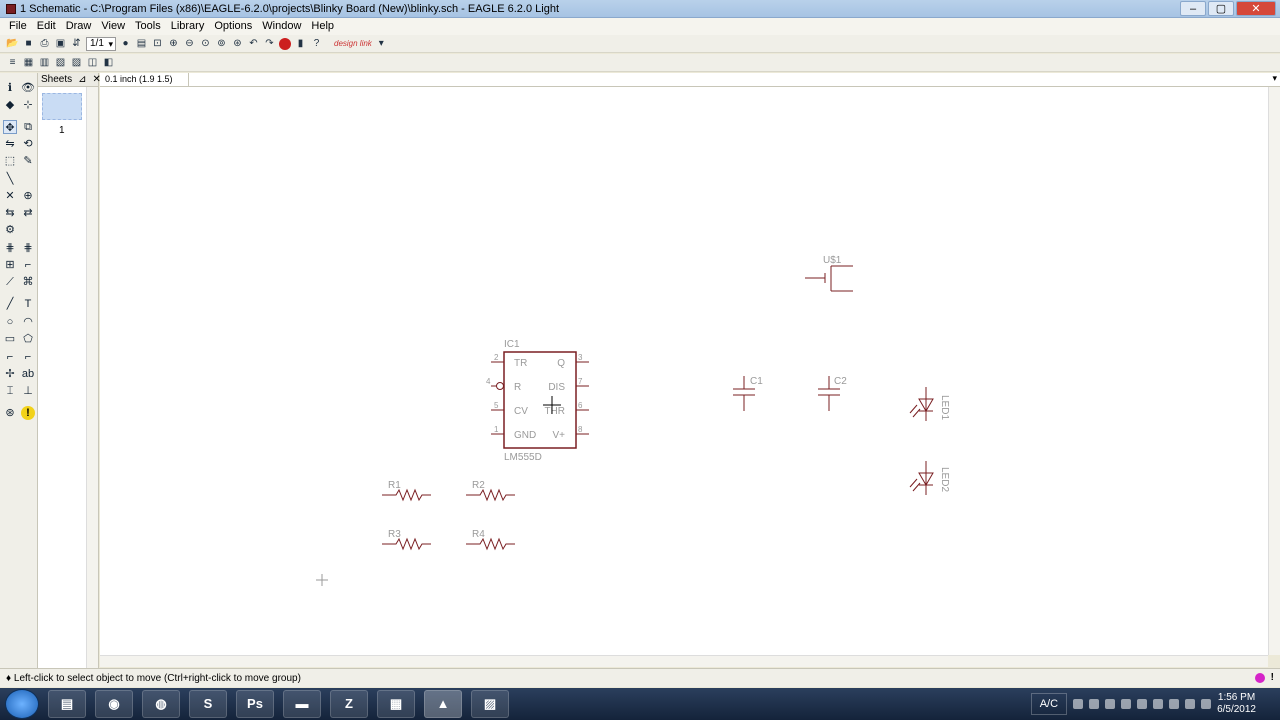  Describe the element at coordinates (281, 26) in the screenshot. I see `menu-window: Window` at that location.